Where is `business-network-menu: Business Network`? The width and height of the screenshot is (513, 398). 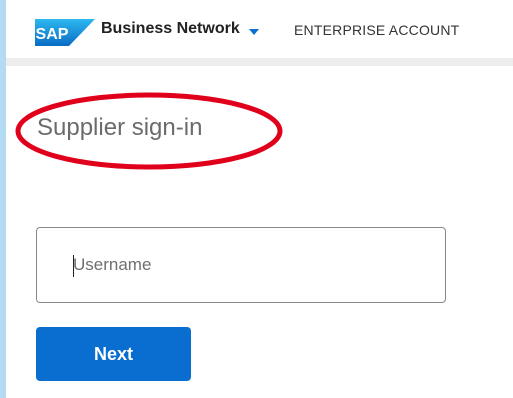
business-network-menu: Business Network is located at coordinates (180, 29).